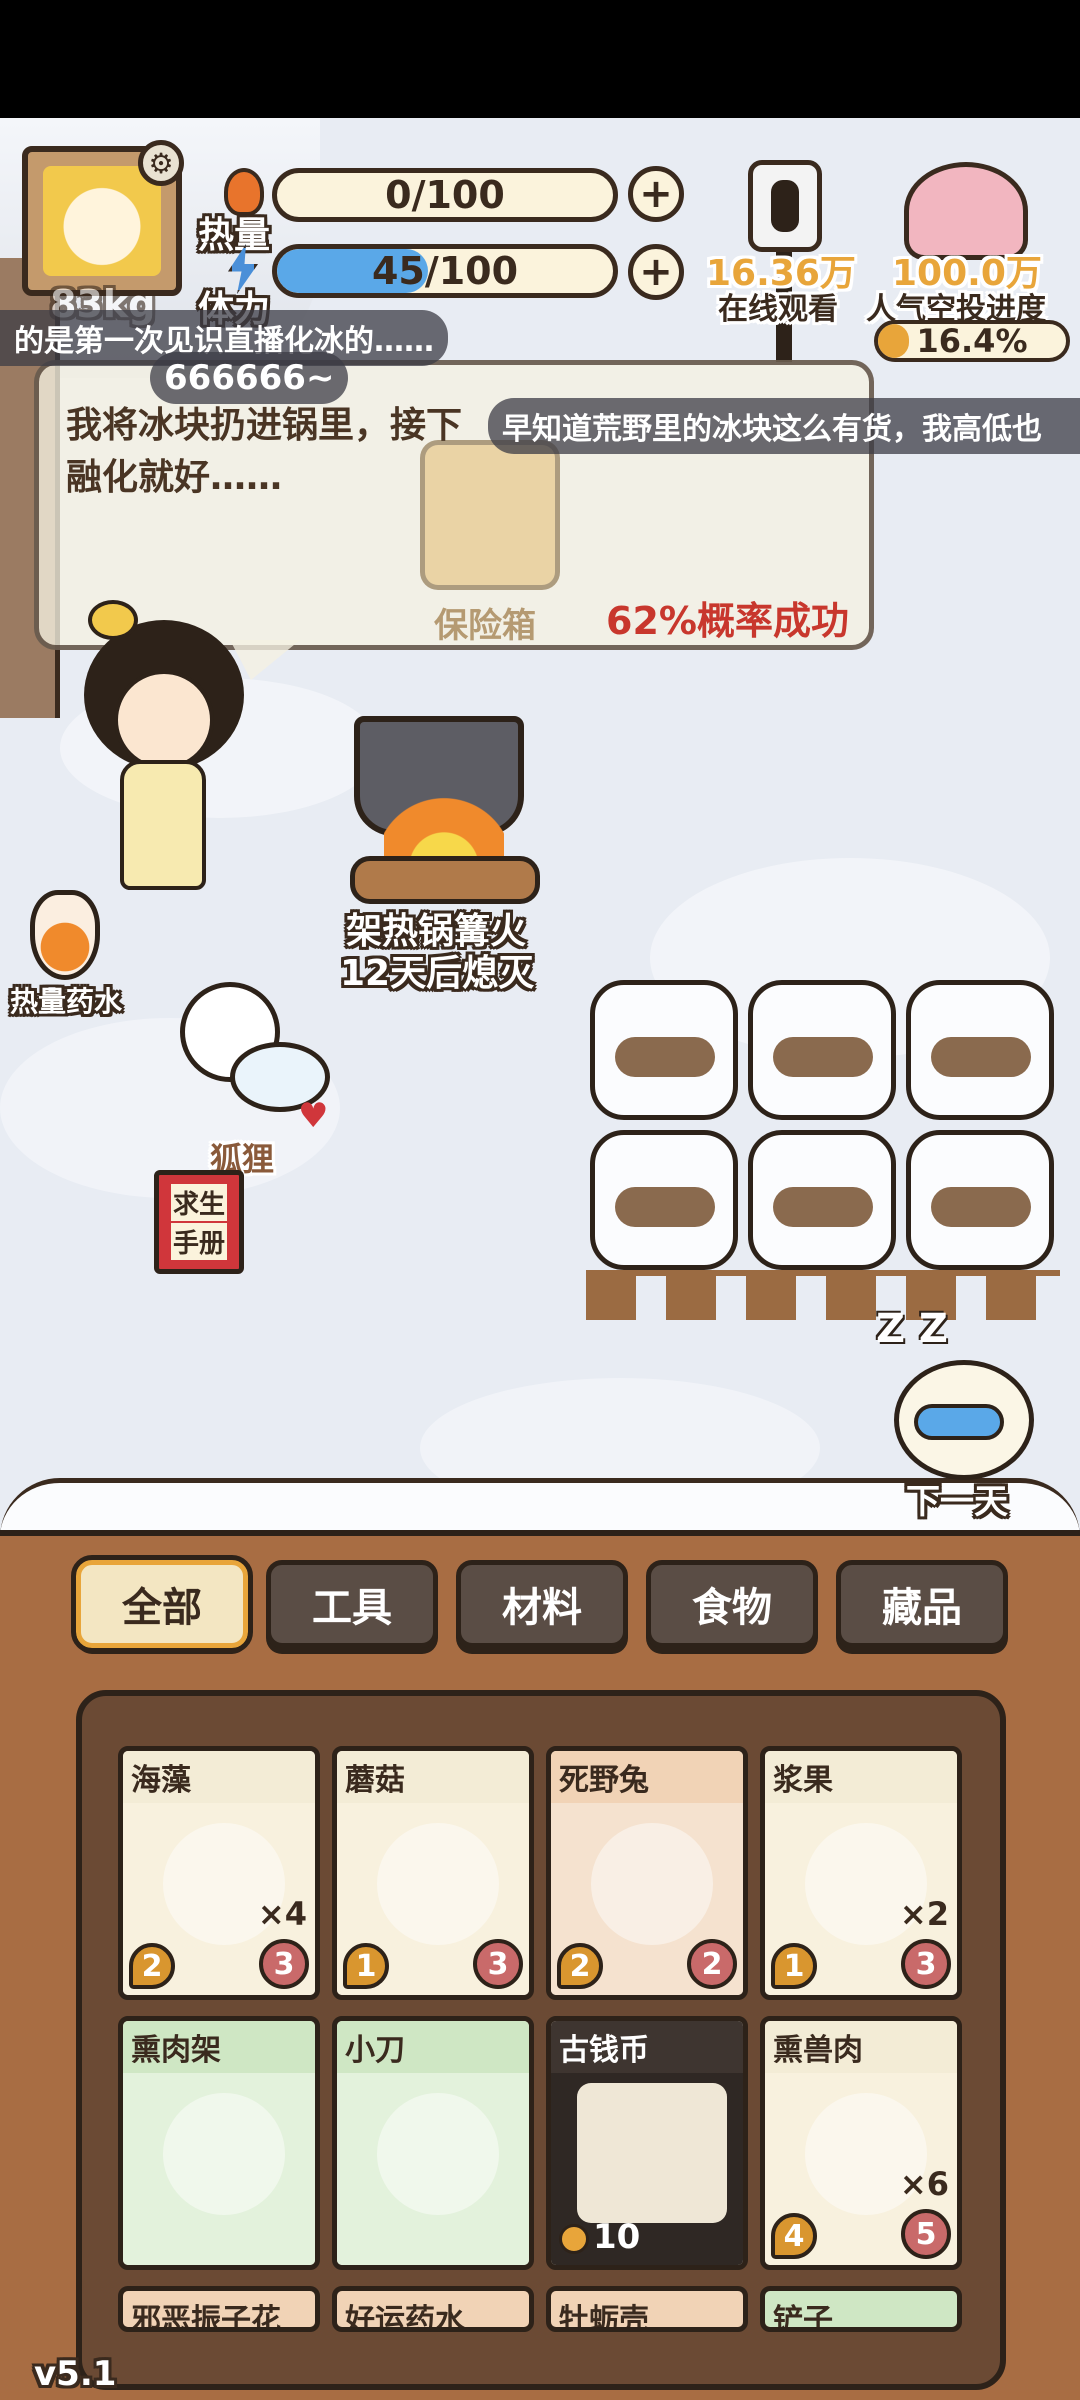 This screenshot has height=2400, width=1080. Describe the element at coordinates (964, 1425) in the screenshot. I see `next-day-button` at that location.